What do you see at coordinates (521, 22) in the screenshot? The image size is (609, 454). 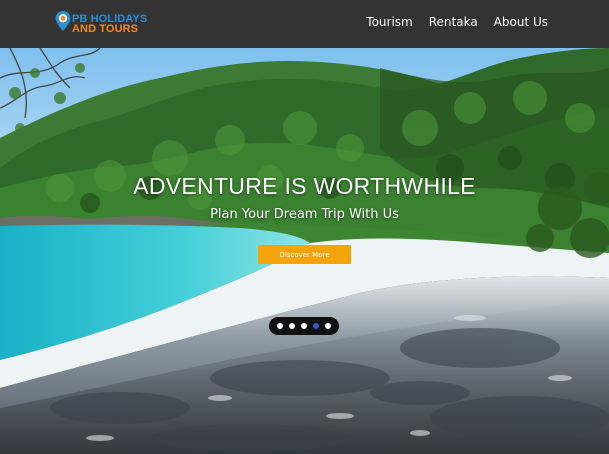 I see `nav-item-about-us: About Us` at bounding box center [521, 22].